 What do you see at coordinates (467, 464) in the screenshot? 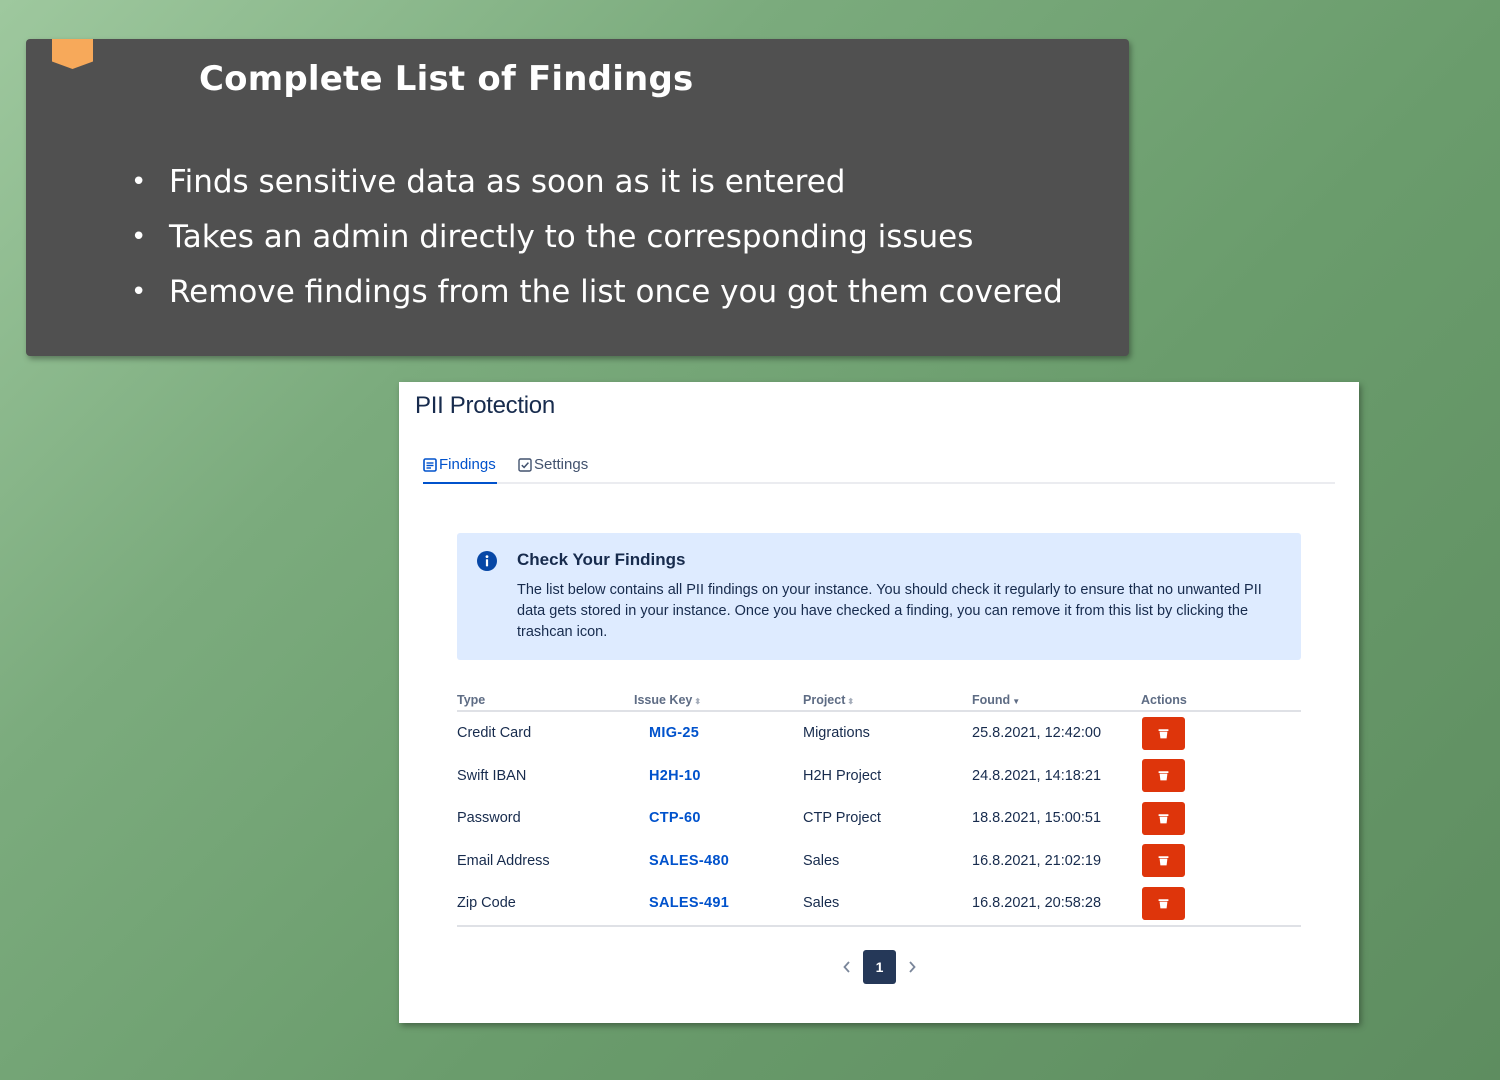
I see `tab-label: Findings` at bounding box center [467, 464].